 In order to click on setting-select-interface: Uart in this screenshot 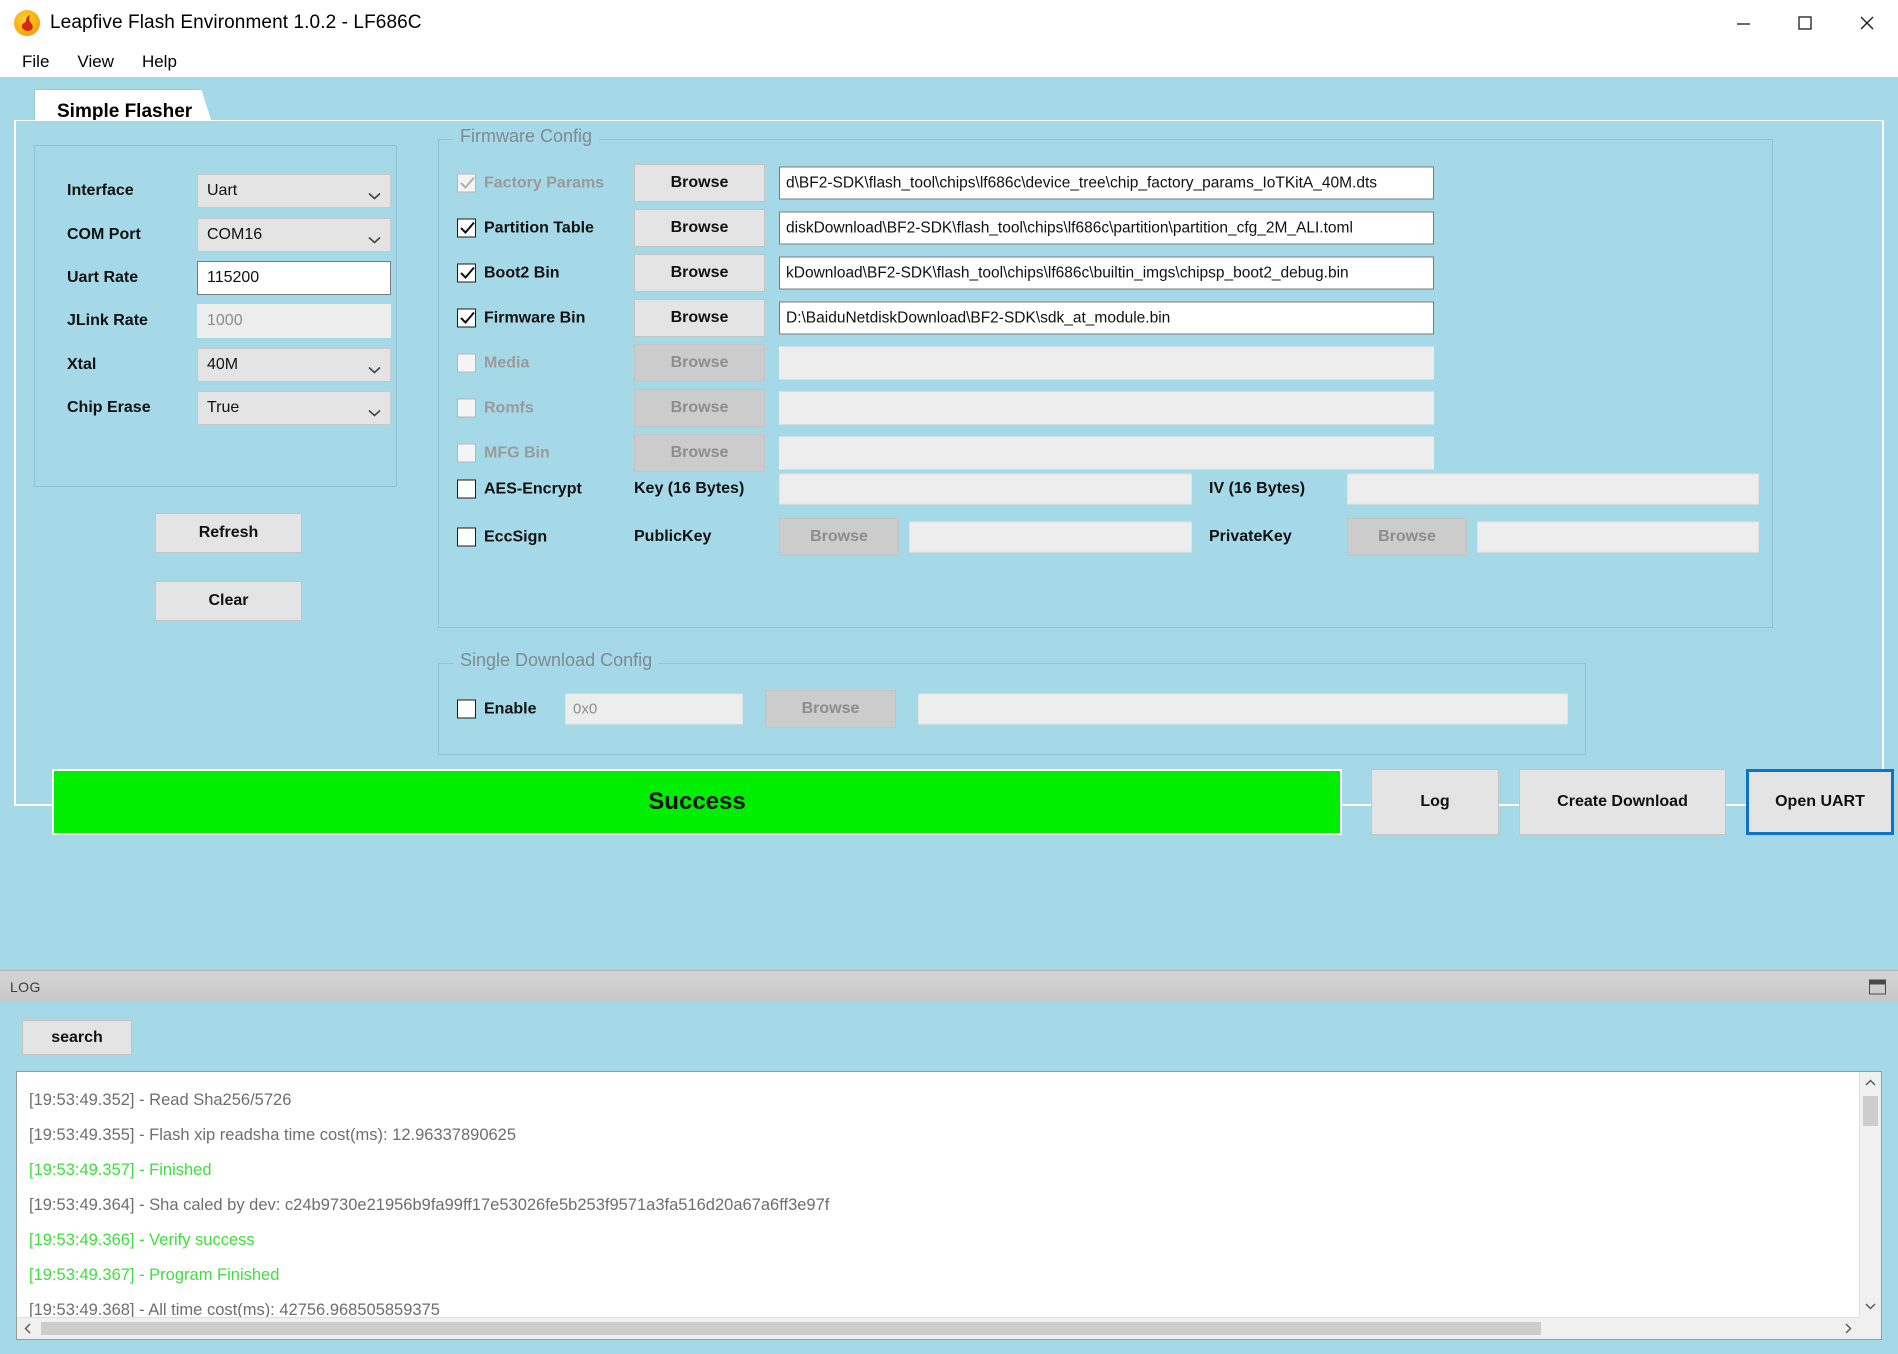, I will do `click(294, 191)`.